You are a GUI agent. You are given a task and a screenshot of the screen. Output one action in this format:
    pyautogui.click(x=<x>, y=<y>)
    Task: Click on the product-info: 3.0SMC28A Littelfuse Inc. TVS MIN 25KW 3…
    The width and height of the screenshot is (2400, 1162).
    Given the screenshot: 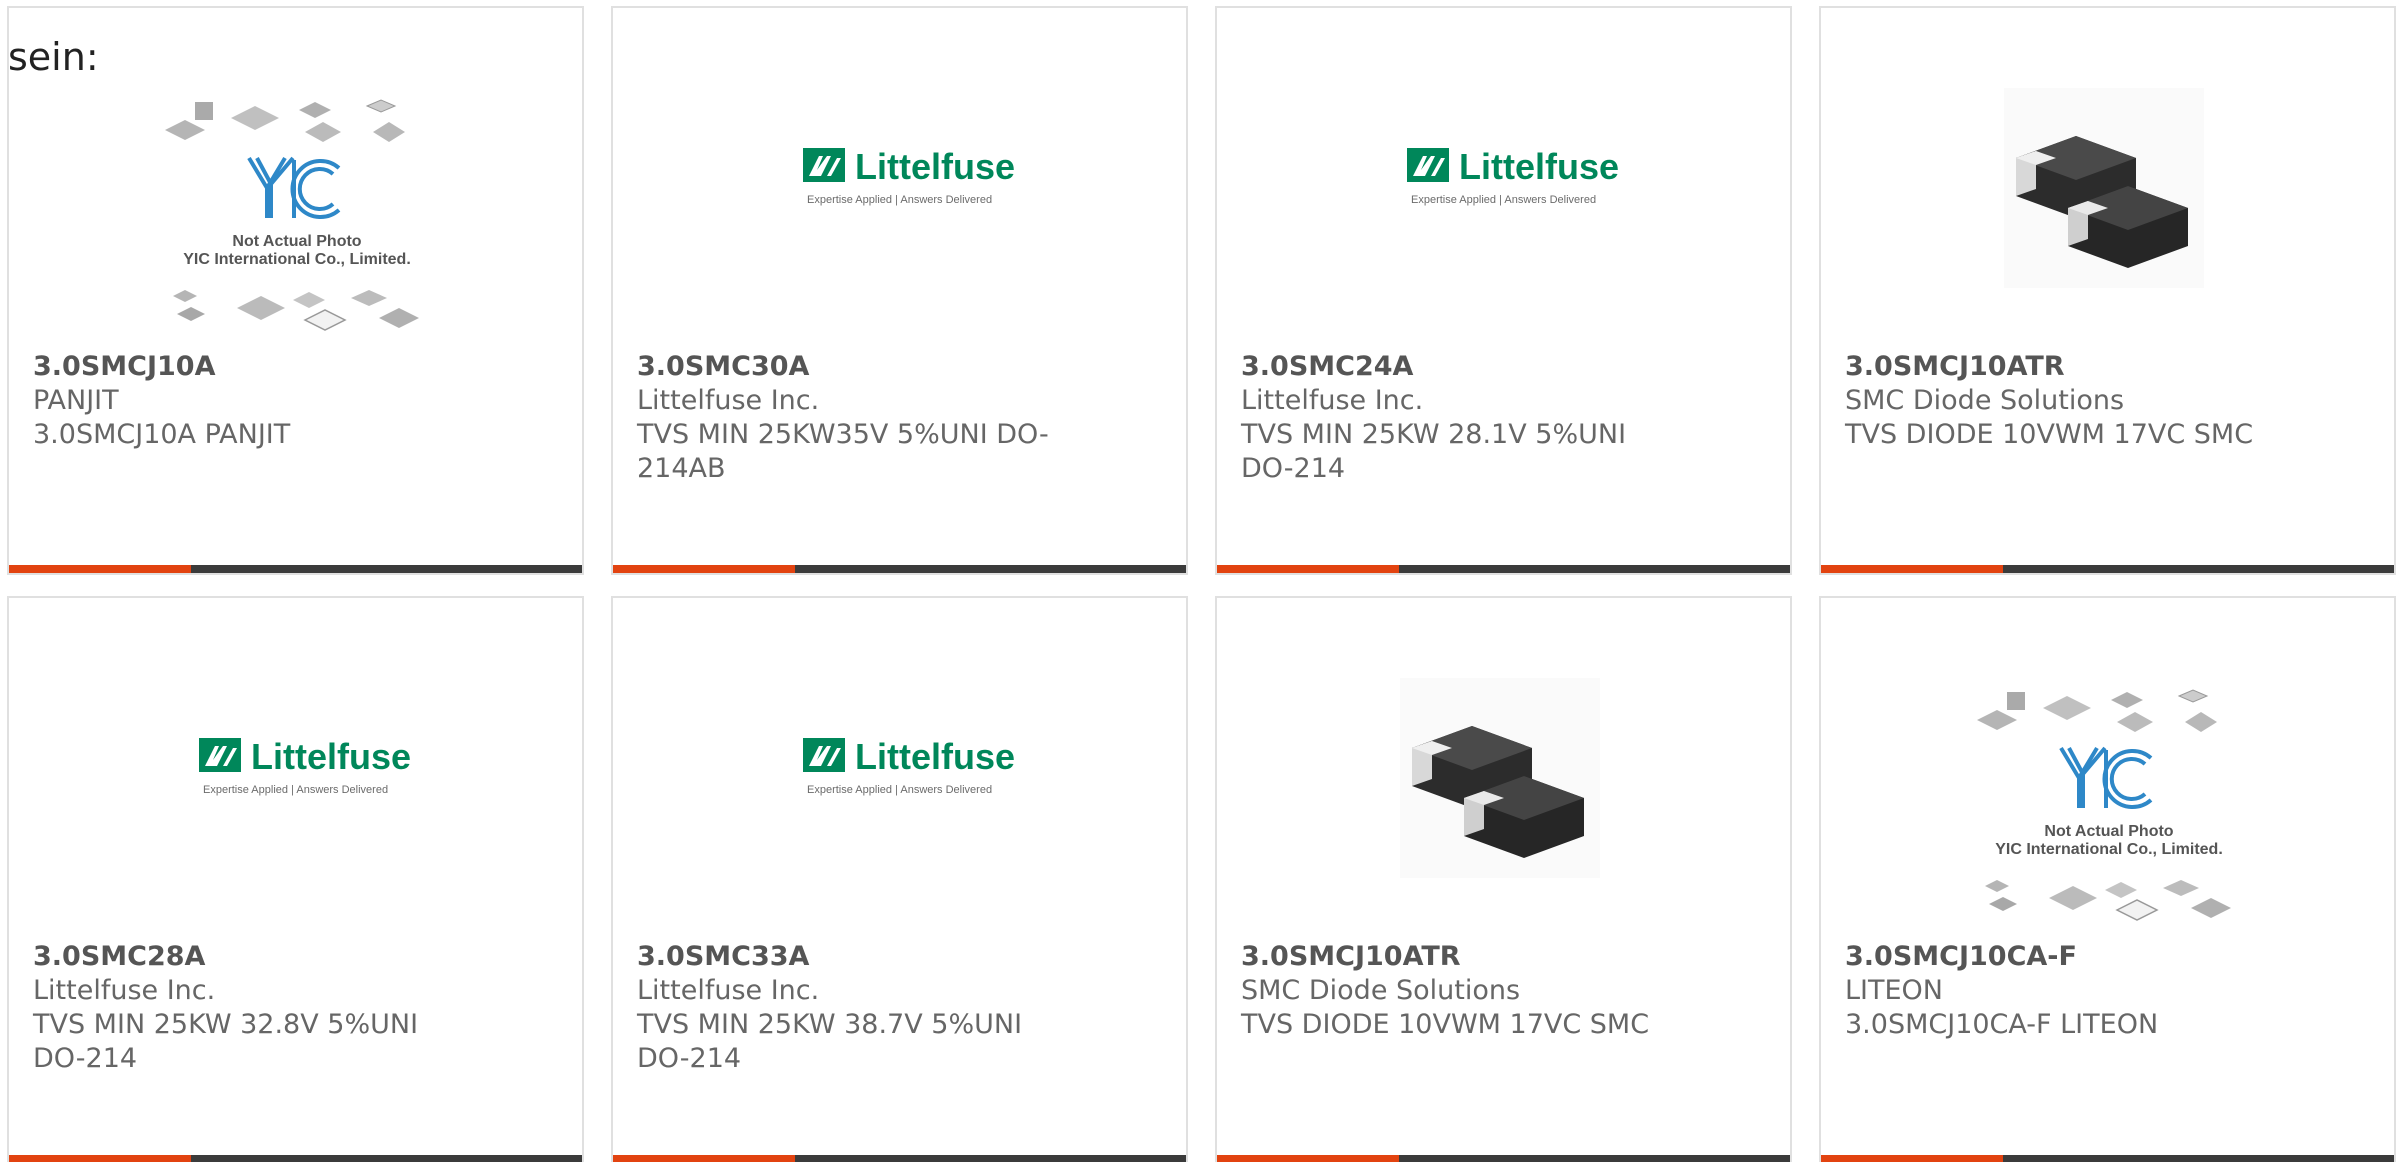 What is the action you would take?
    pyautogui.click(x=243, y=1008)
    